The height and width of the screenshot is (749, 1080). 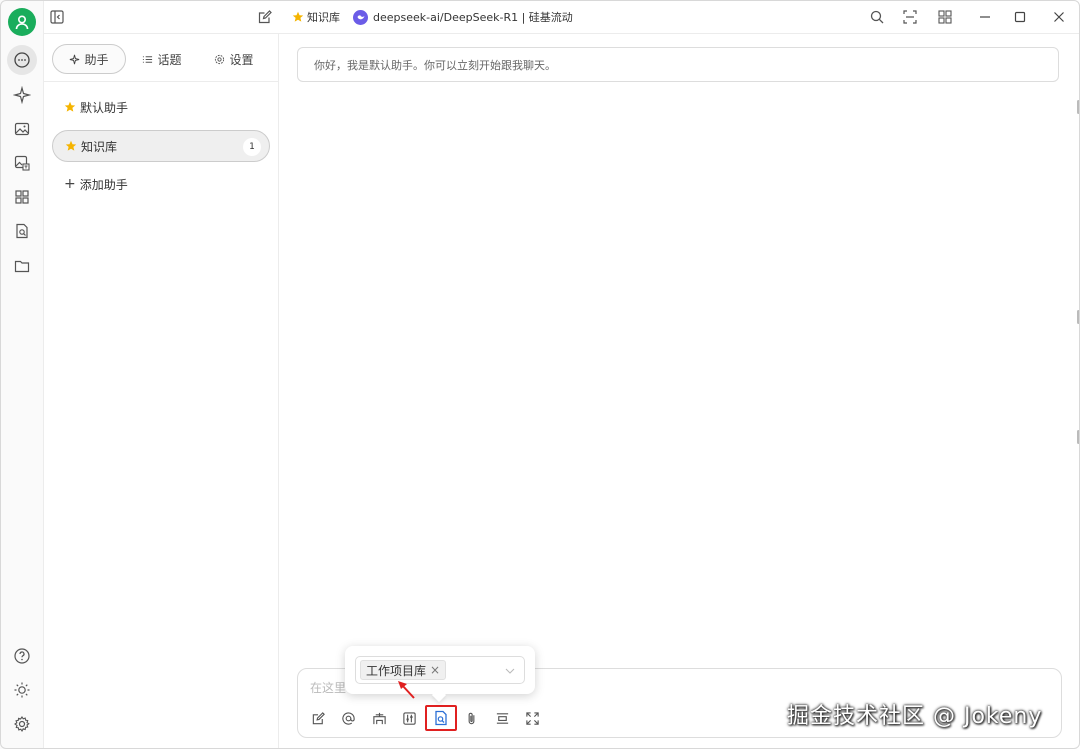 What do you see at coordinates (360, 17) in the screenshot?
I see `model-logo-icon` at bounding box center [360, 17].